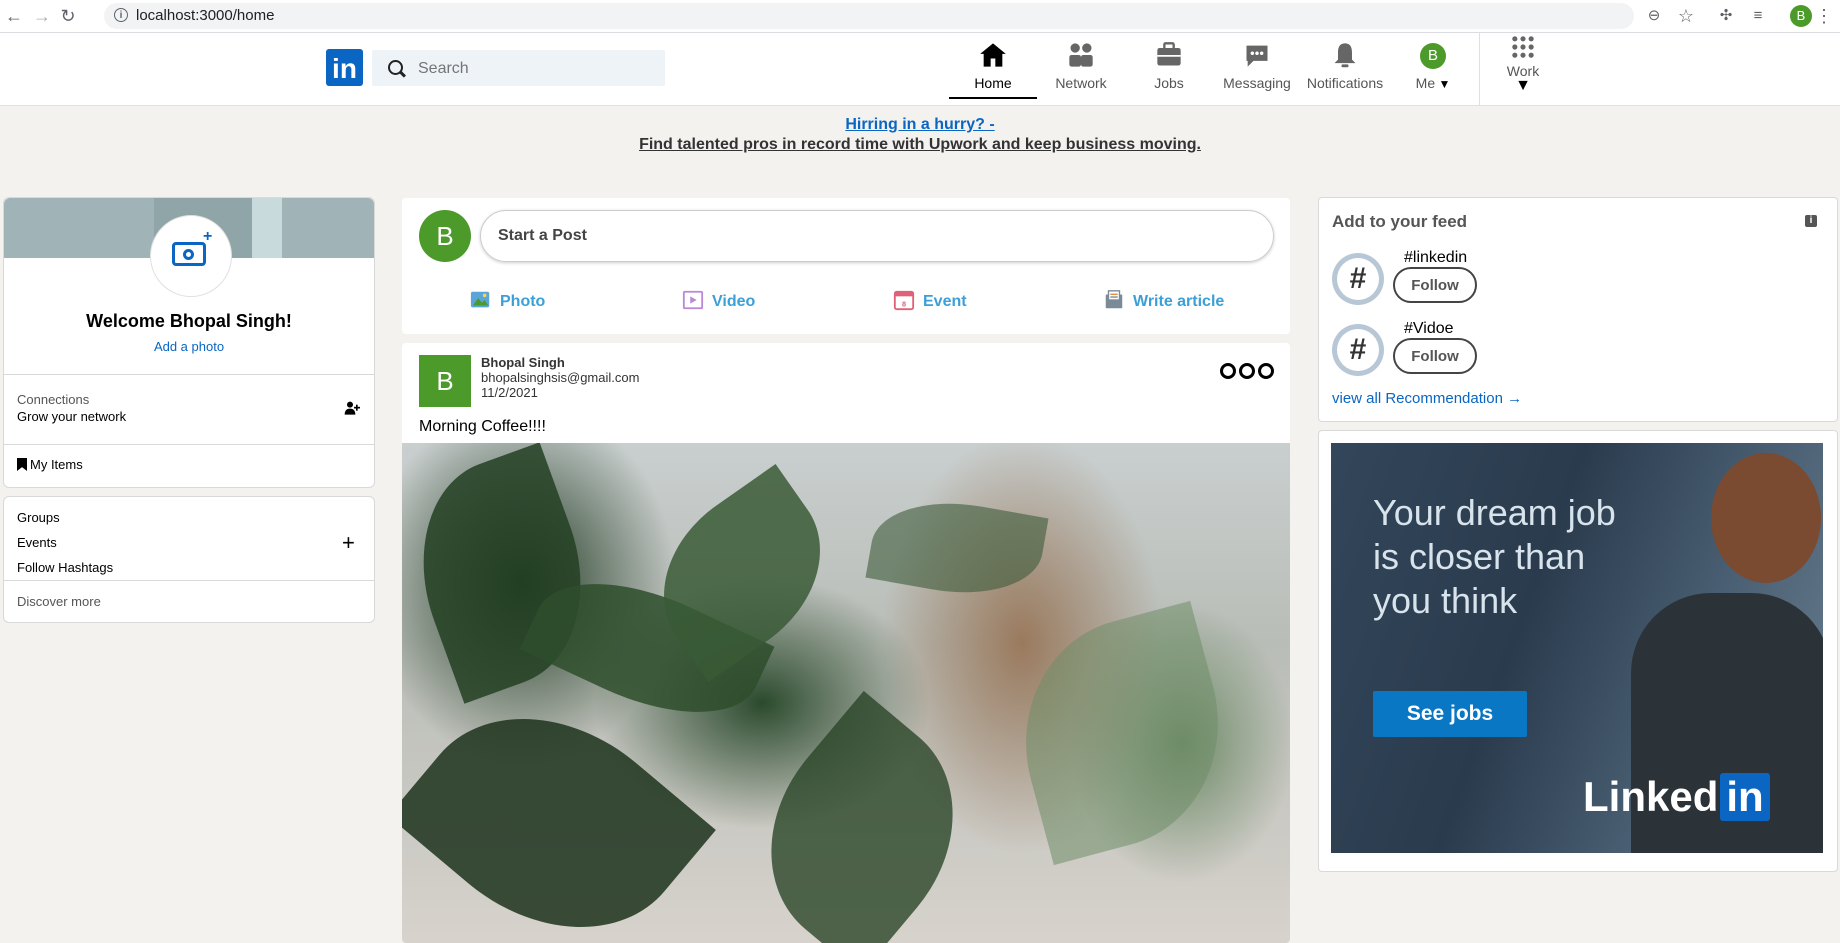 This screenshot has height=943, width=1840. I want to click on me-avatar: B, so click(1433, 56).